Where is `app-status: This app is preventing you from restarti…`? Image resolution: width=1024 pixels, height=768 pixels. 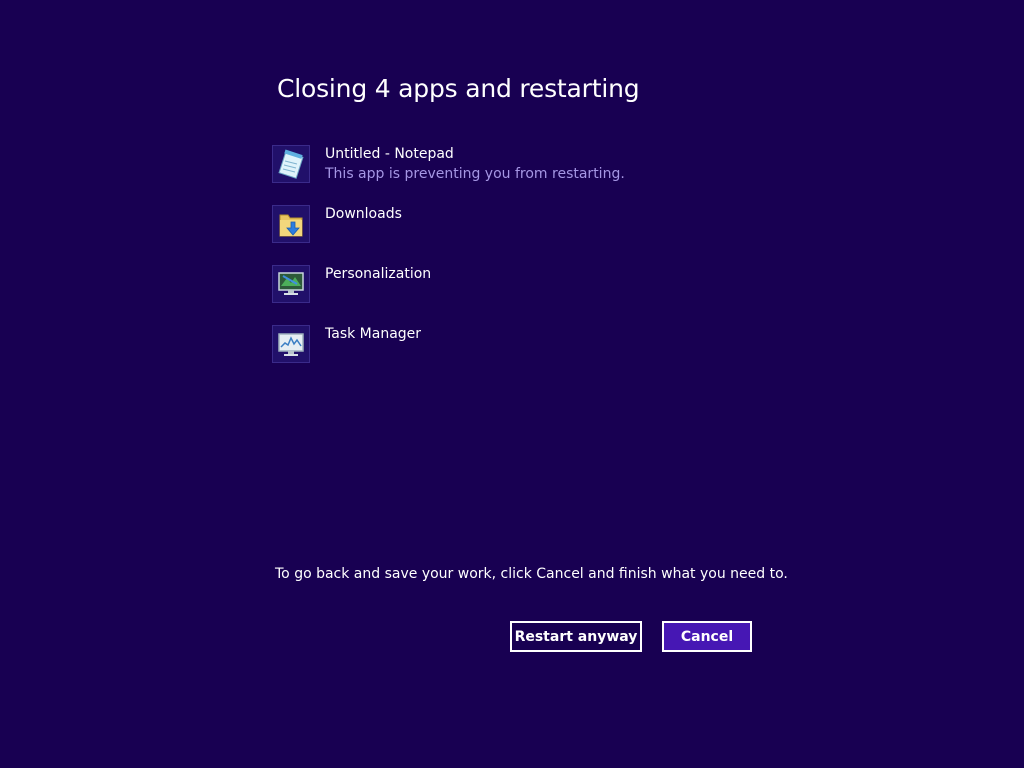
app-status: This app is preventing you from restarti… is located at coordinates (475, 174).